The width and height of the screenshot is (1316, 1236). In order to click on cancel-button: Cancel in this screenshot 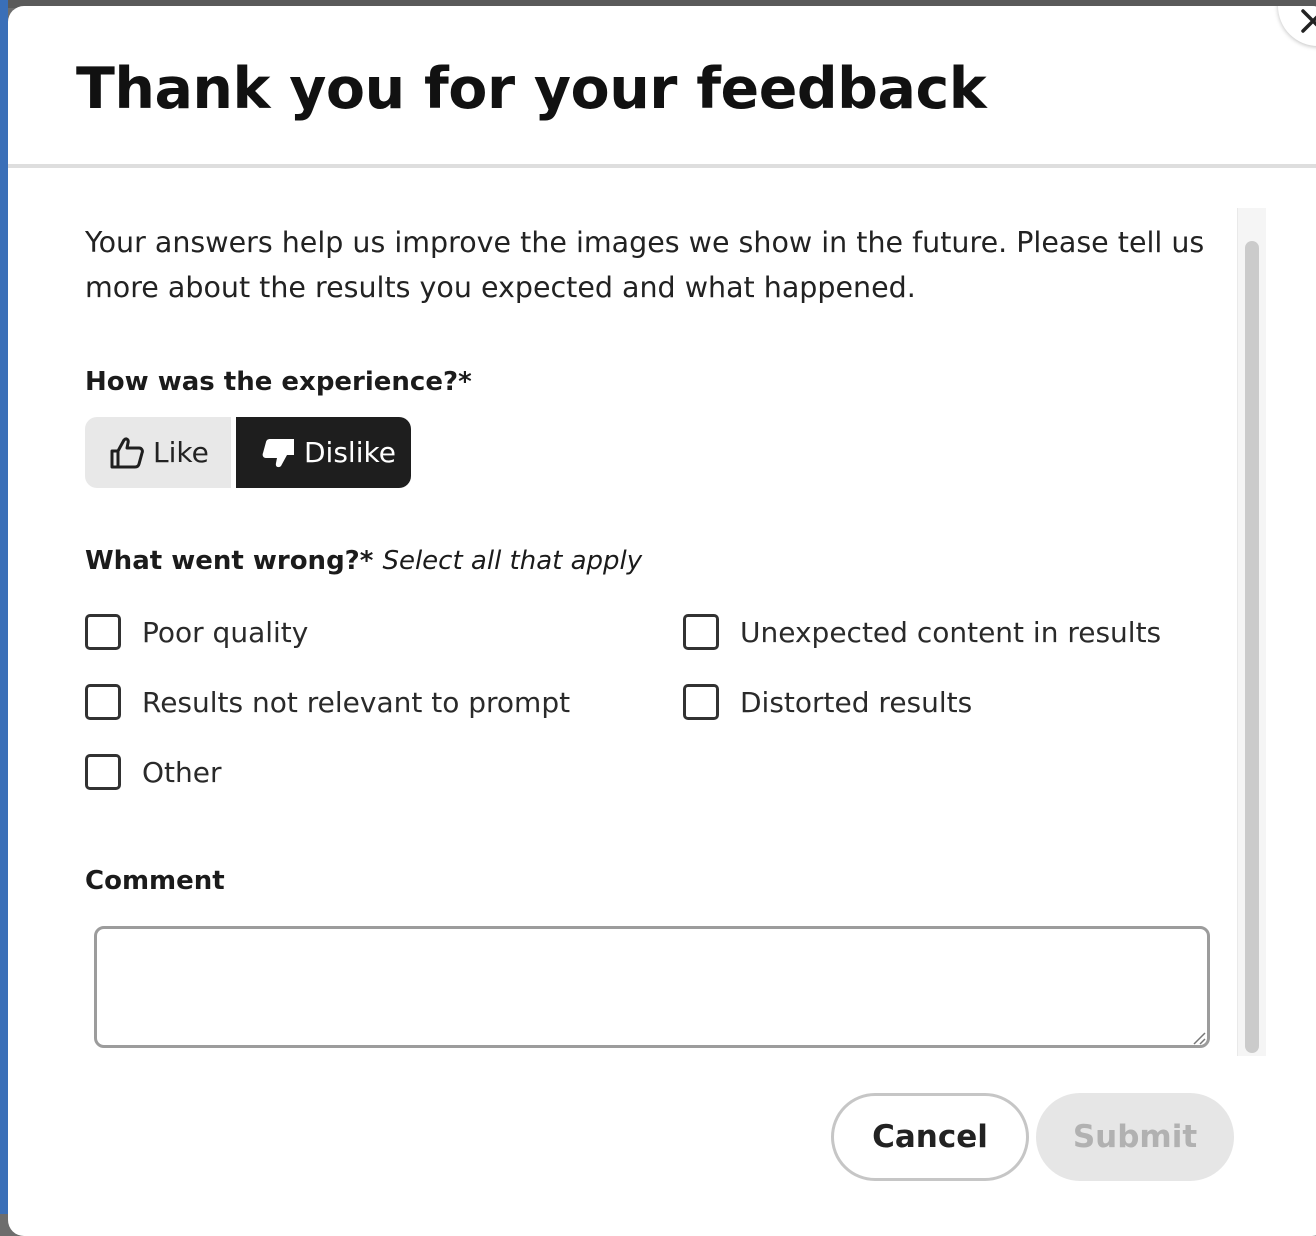, I will do `click(930, 1137)`.